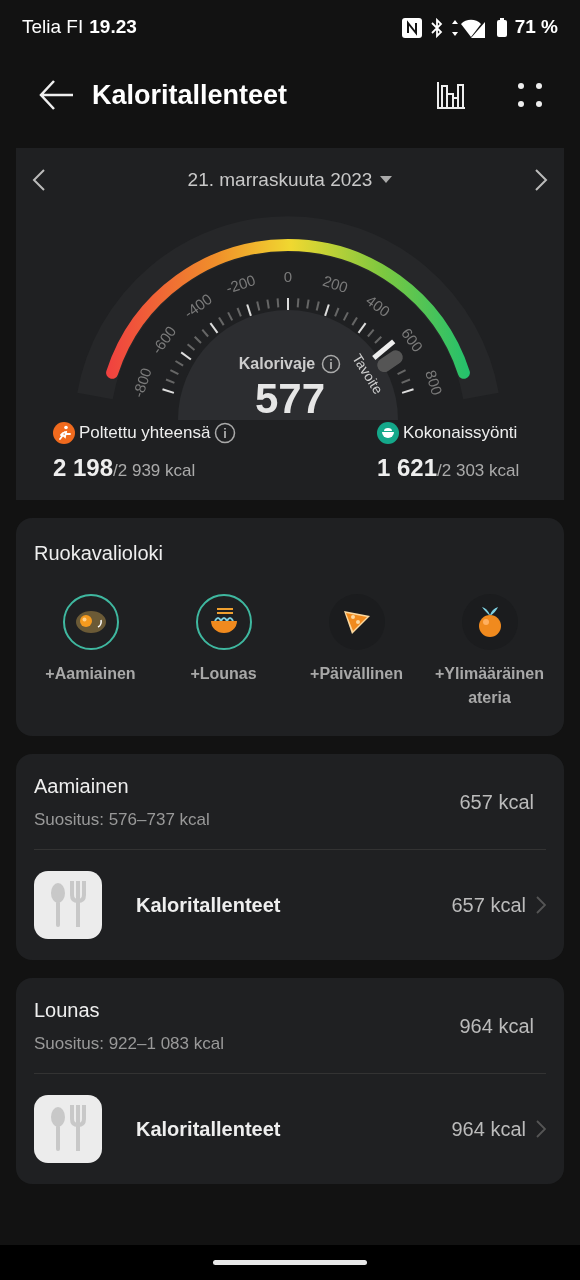 This screenshot has width=580, height=1280. Describe the element at coordinates (496, 1026) in the screenshot. I see `meal-total: 964 kcal` at that location.